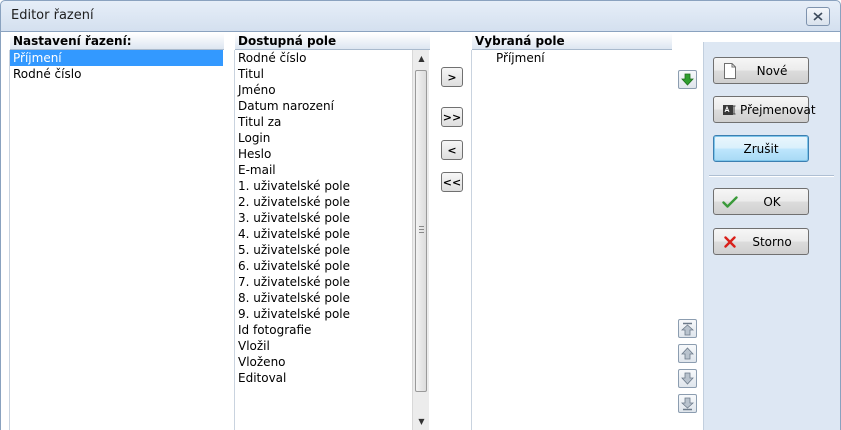 This screenshot has height=430, width=841. I want to click on down-green-arrow-icon, so click(687, 79).